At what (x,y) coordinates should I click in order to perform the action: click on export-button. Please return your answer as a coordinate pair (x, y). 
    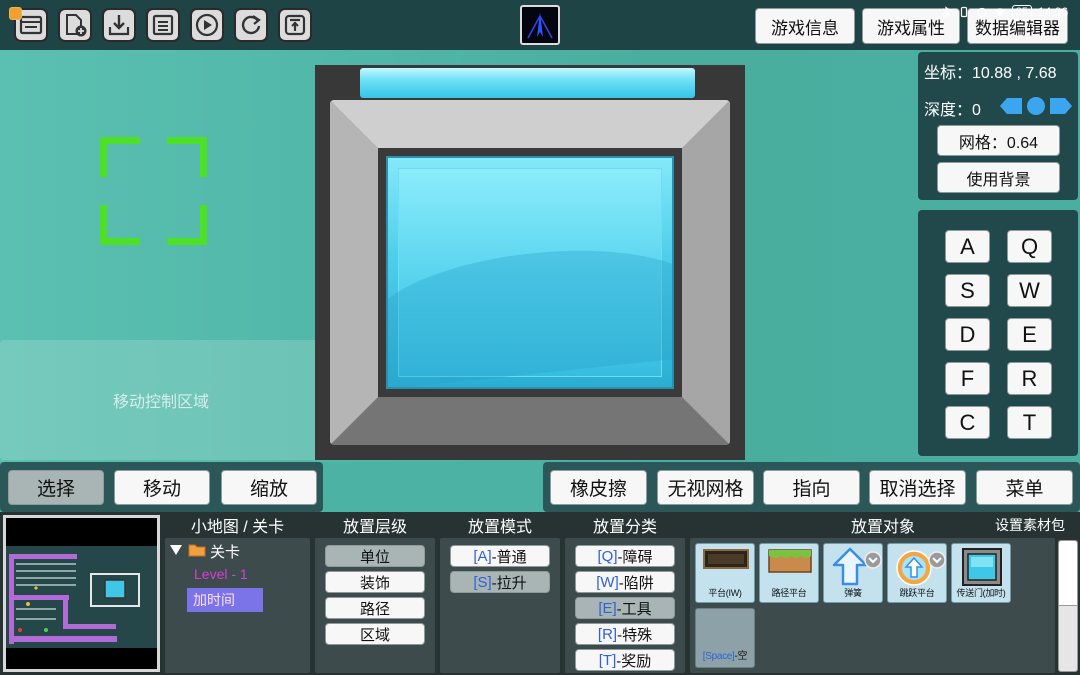
    Looking at the image, I should click on (295, 25).